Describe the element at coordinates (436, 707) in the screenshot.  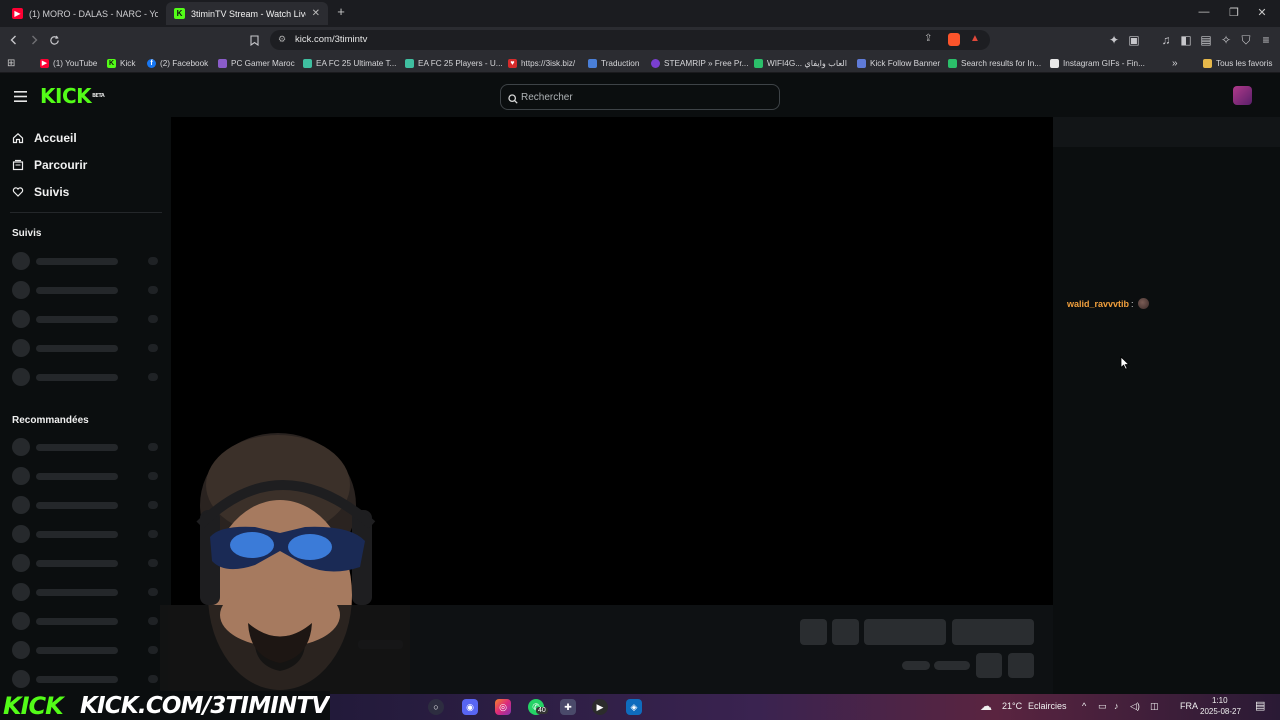
I see `cortana-icon: ○` at that location.